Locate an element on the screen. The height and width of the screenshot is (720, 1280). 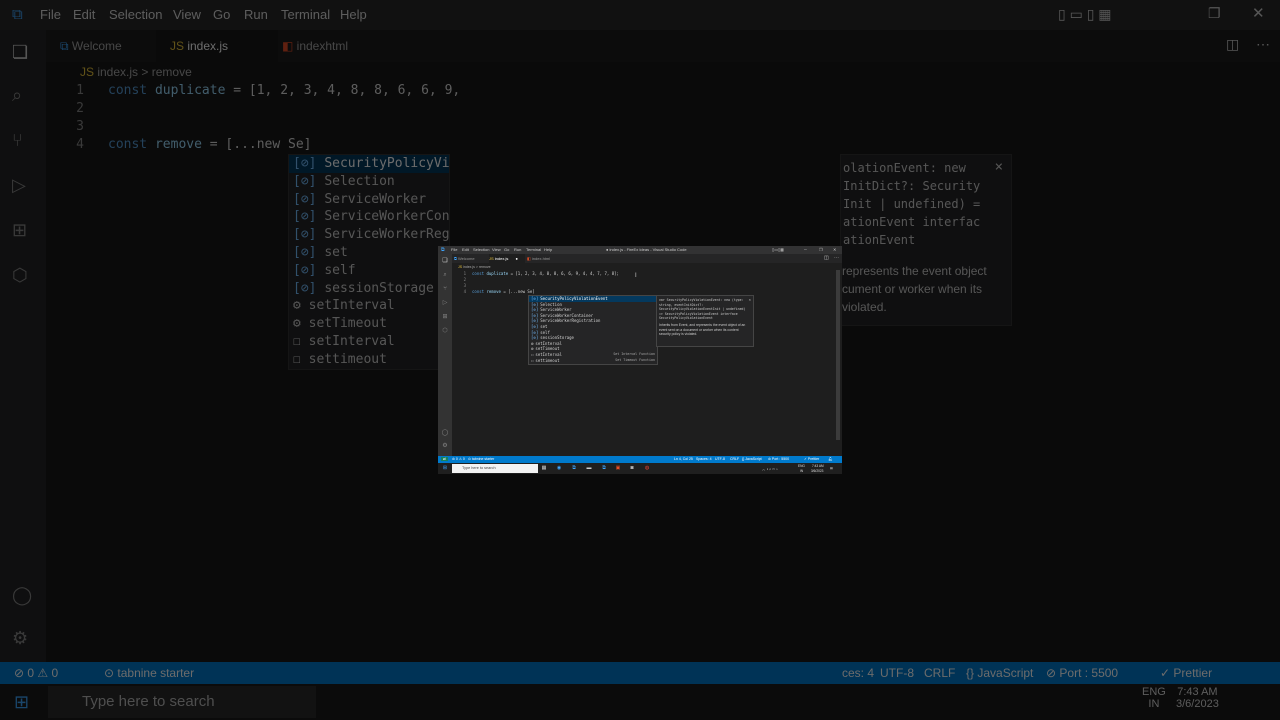
bg-source-control-icon: ⑂ is located at coordinates (17, 140).